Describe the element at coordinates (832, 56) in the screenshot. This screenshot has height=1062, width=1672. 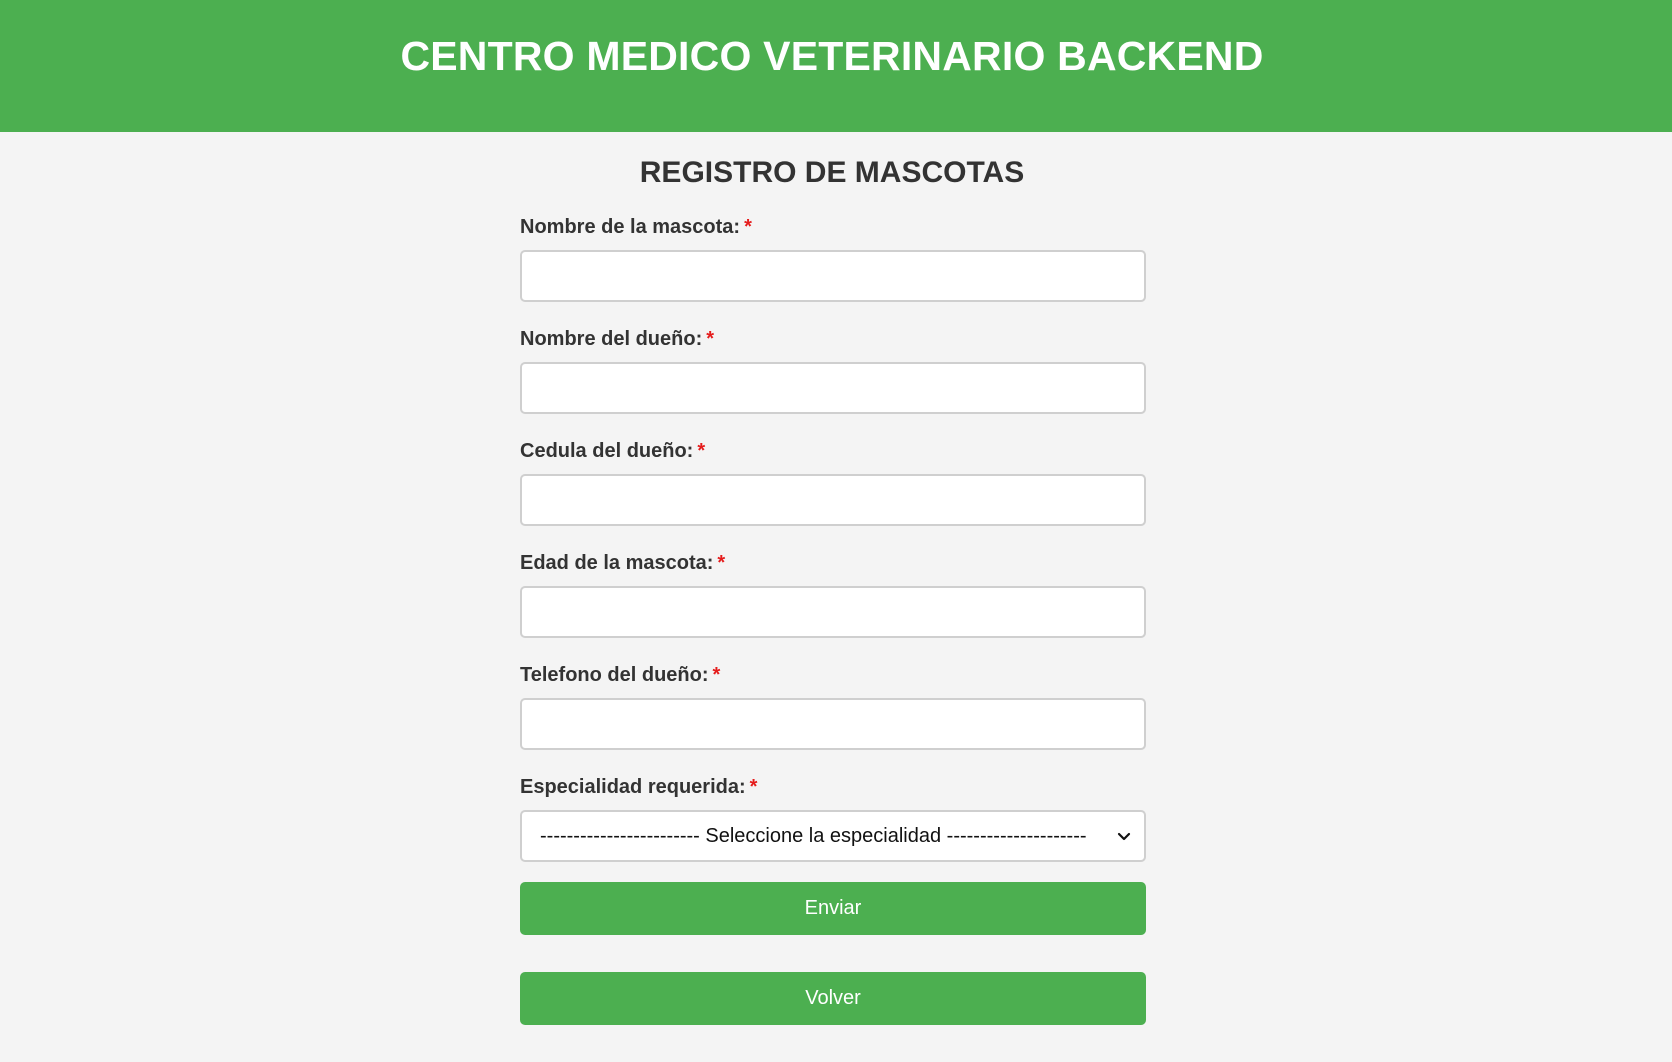
I see `site-title: CENTRO MEDICO VETERINARIO BACKEND` at that location.